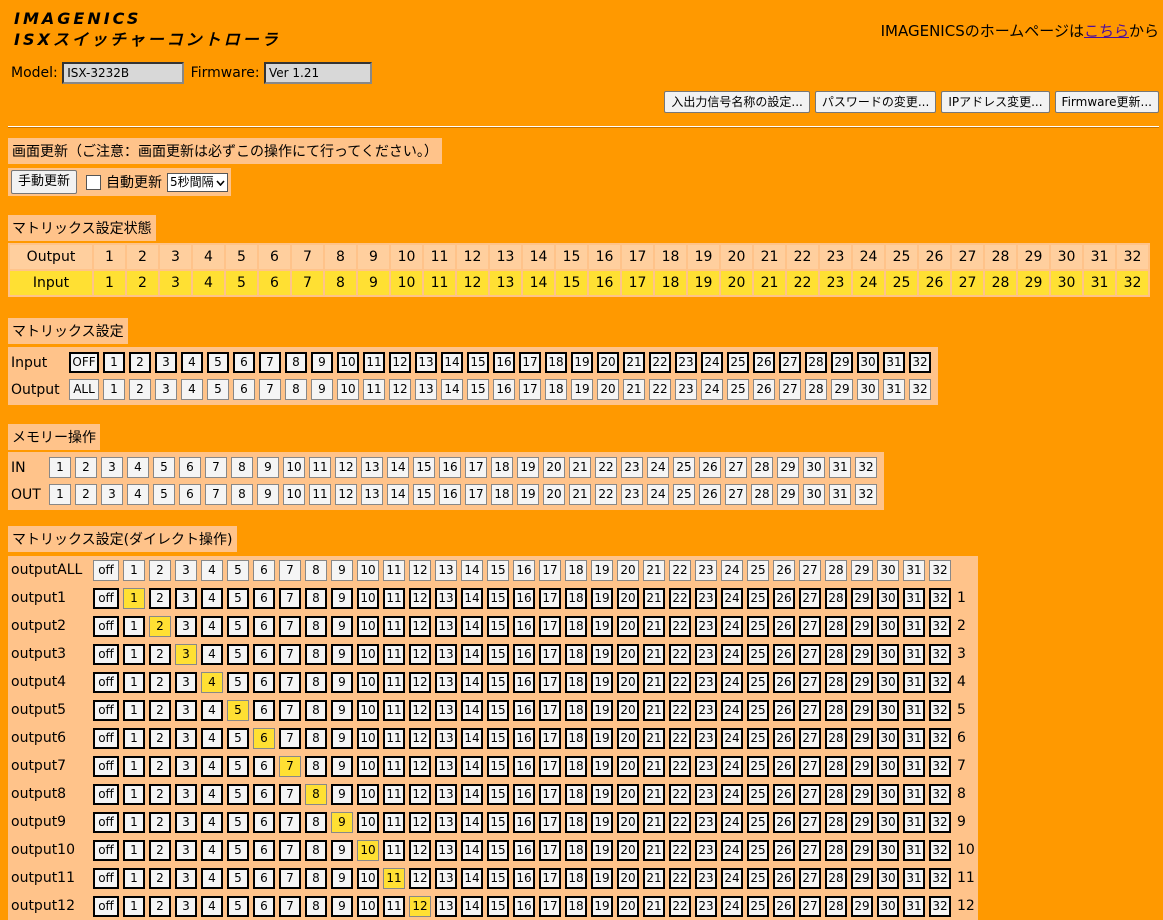 This screenshot has width=1163, height=920. Describe the element at coordinates (114, 362) in the screenshot. I see `input-select-button: 1` at that location.